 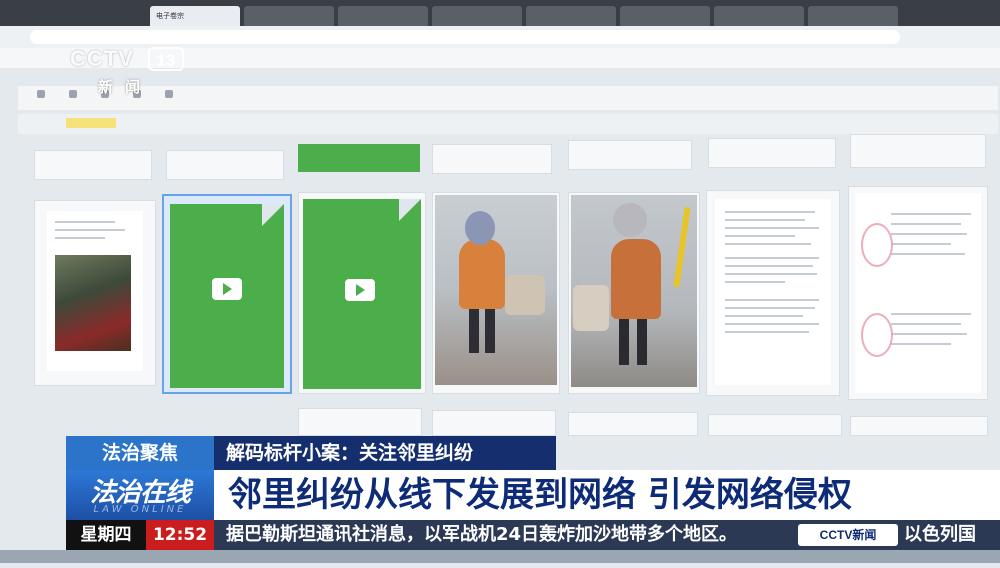 What do you see at coordinates (91, 123) in the screenshot?
I see `highlight-tag` at bounding box center [91, 123].